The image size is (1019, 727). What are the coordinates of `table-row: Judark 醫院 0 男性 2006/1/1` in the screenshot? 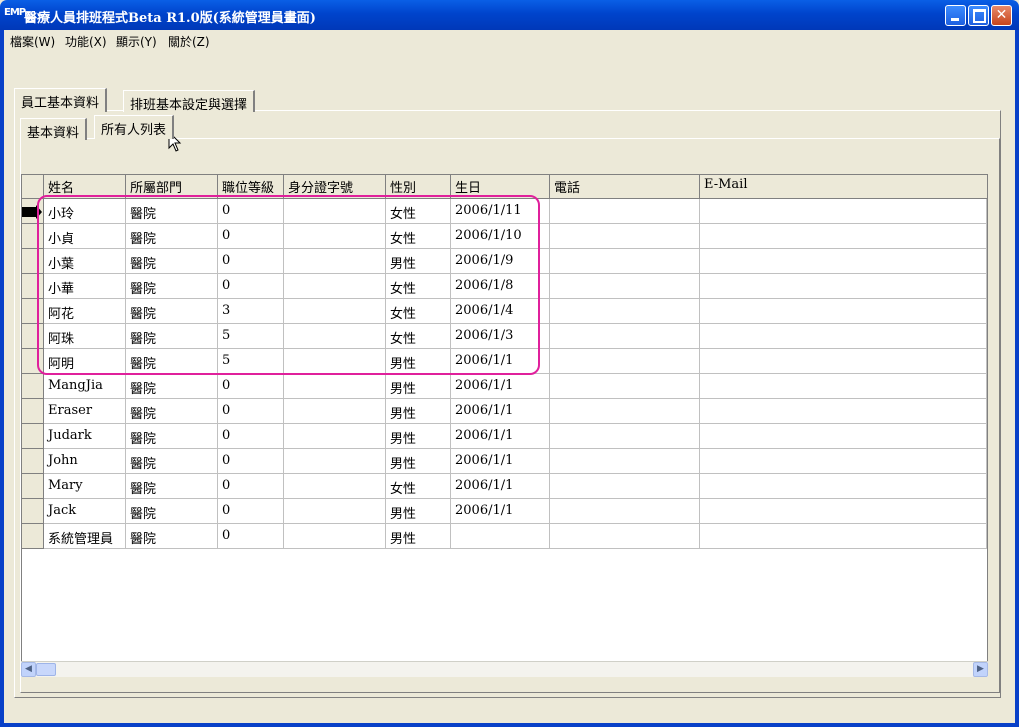 It's located at (504, 436).